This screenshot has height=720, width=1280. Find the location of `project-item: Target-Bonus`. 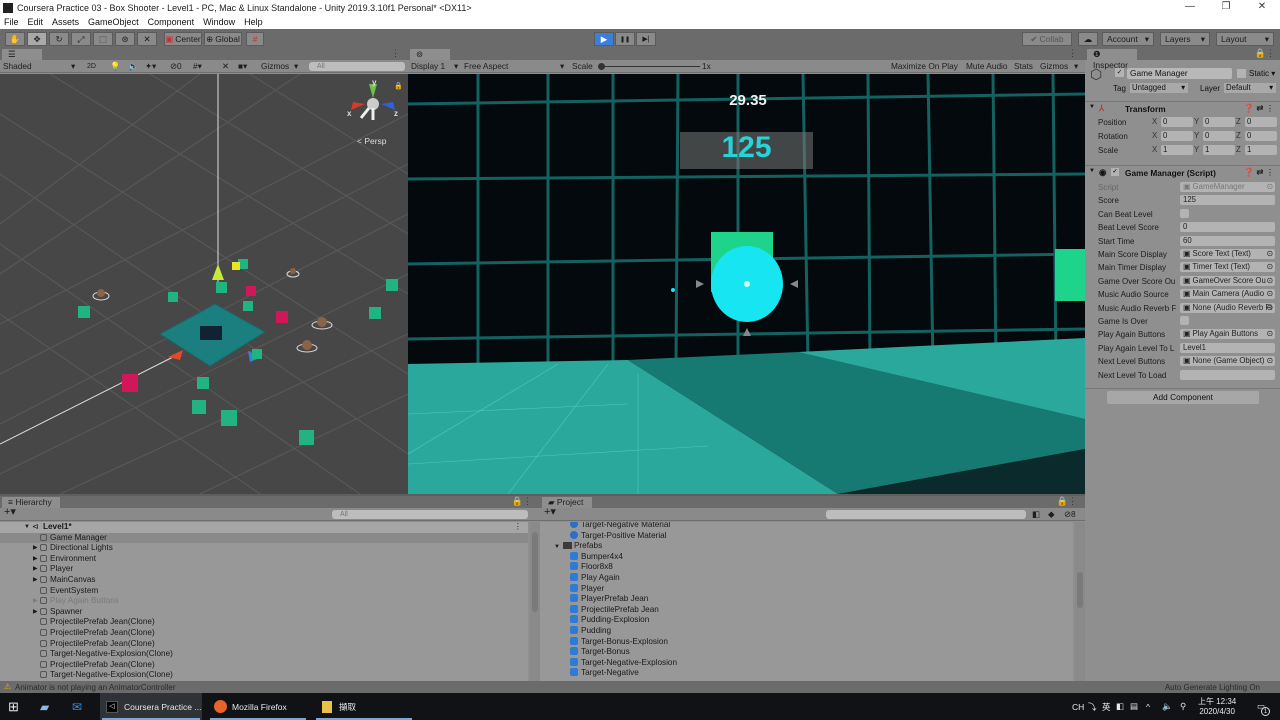

project-item: Target-Bonus is located at coordinates (806, 652).